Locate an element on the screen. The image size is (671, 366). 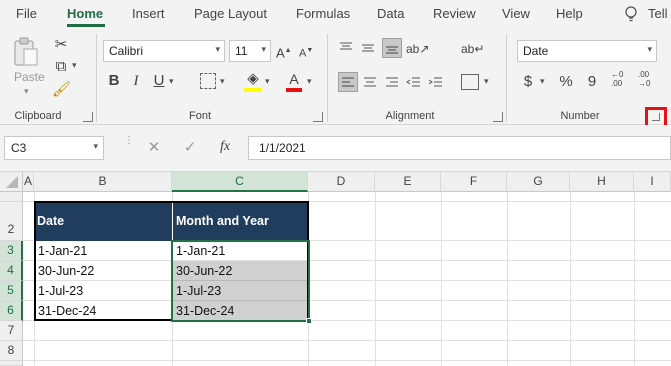
font-launcher-icon is located at coordinates (318, 117).